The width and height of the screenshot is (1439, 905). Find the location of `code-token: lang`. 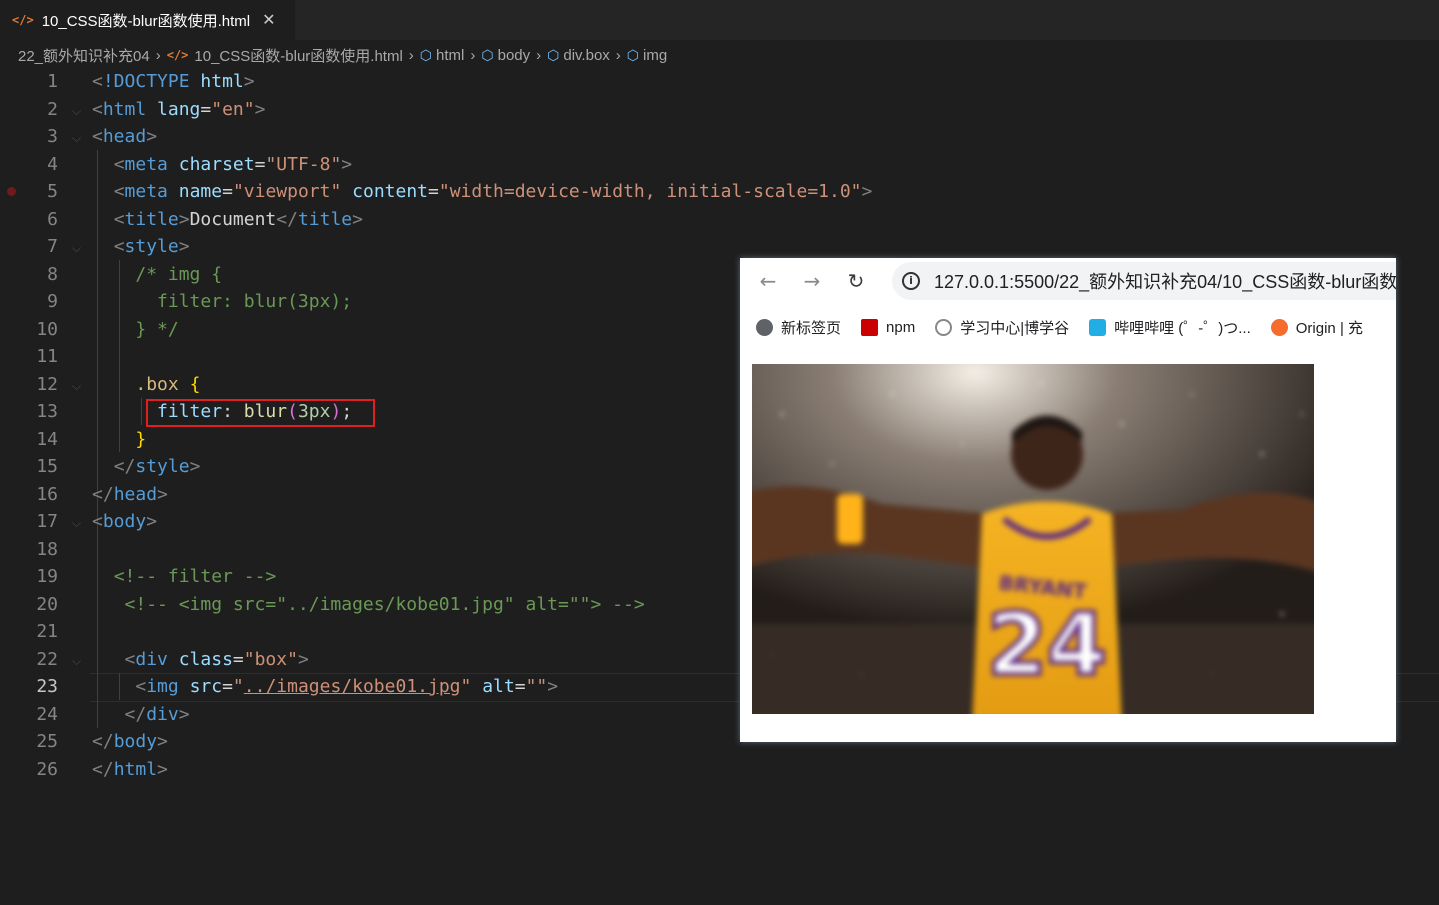

code-token: lang is located at coordinates (179, 109).